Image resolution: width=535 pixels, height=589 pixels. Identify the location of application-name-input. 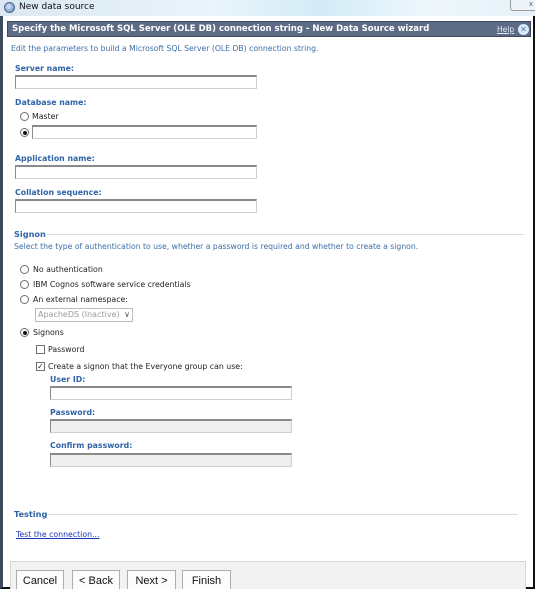
(136, 172).